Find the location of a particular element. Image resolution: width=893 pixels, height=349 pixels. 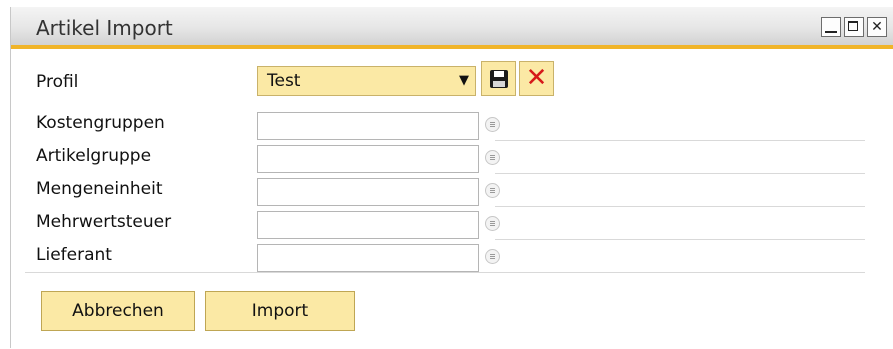

profile-row: Profil Test ▼ ✕ is located at coordinates (445, 79).